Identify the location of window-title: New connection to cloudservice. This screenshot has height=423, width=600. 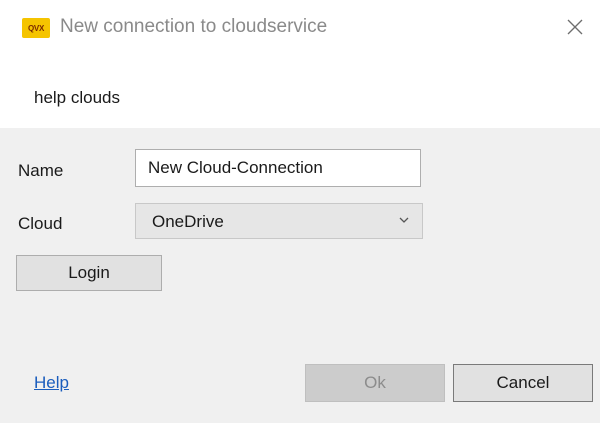
(194, 26).